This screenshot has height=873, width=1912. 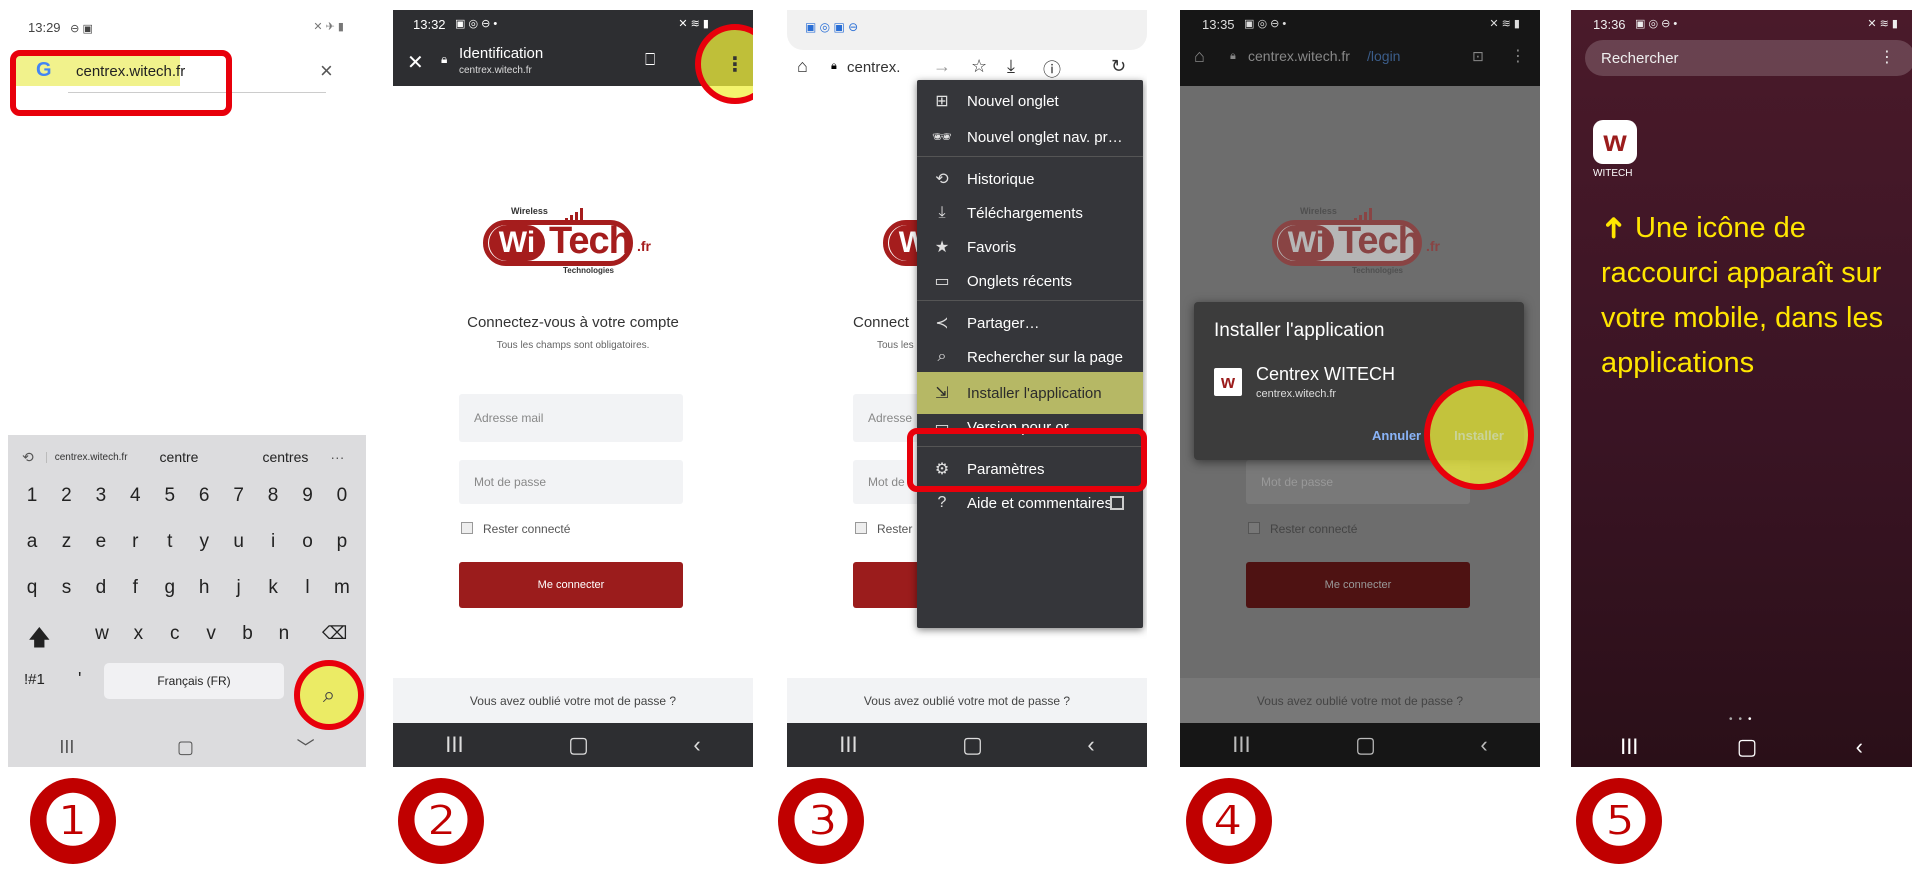 What do you see at coordinates (175, 634) in the screenshot?
I see `key: c` at bounding box center [175, 634].